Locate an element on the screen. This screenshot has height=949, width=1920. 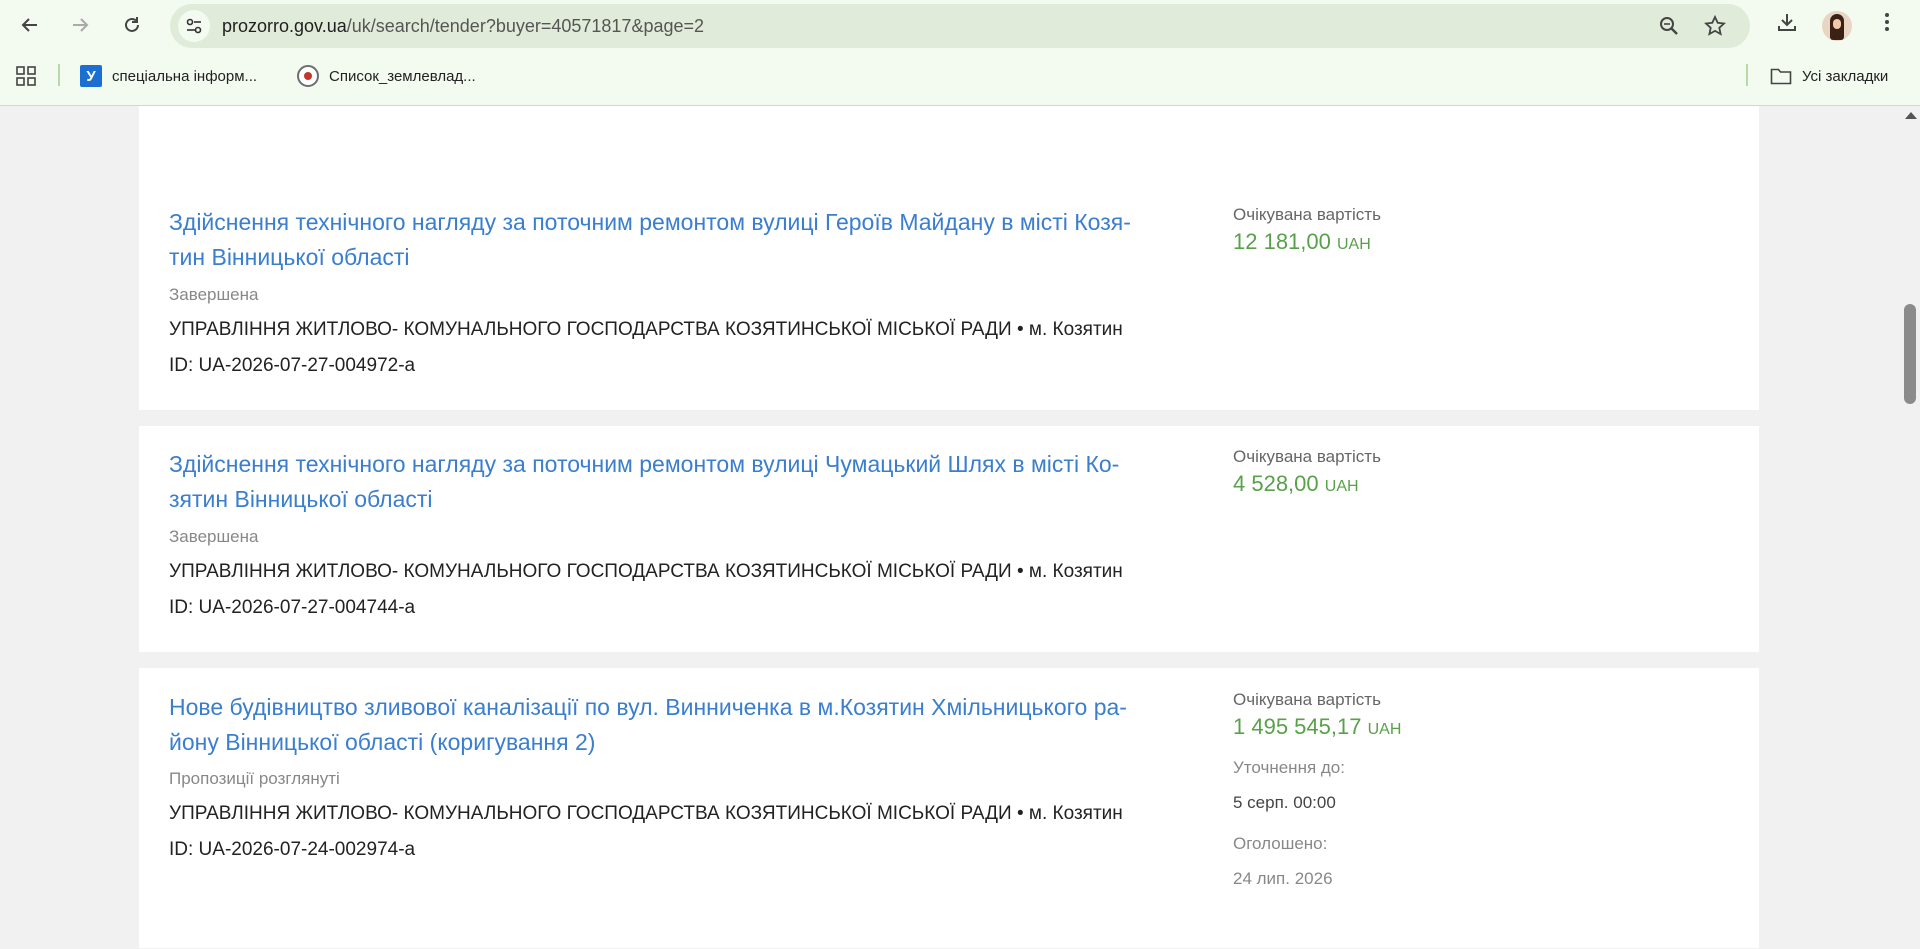
ukr-y-icon: У is located at coordinates (91, 76).